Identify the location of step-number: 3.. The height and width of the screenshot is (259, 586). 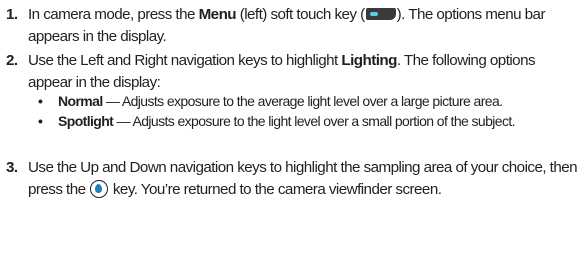
(12, 167).